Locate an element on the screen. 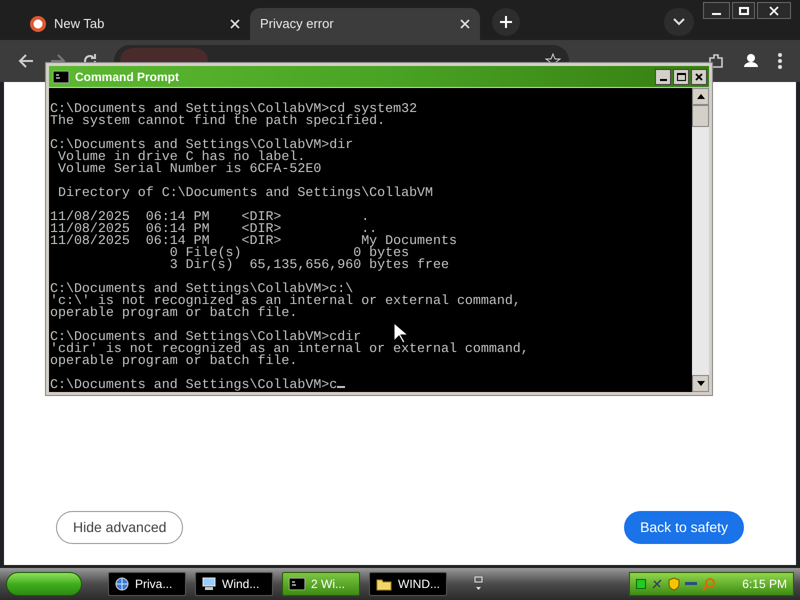 The width and height of the screenshot is (800, 600). plus-icon is located at coordinates (506, 22).